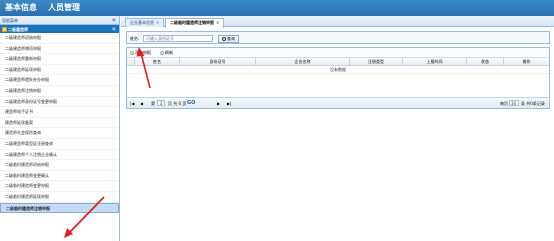  I want to click on sidebar-item-reregister: 二级建造师重新申报, so click(59, 59).